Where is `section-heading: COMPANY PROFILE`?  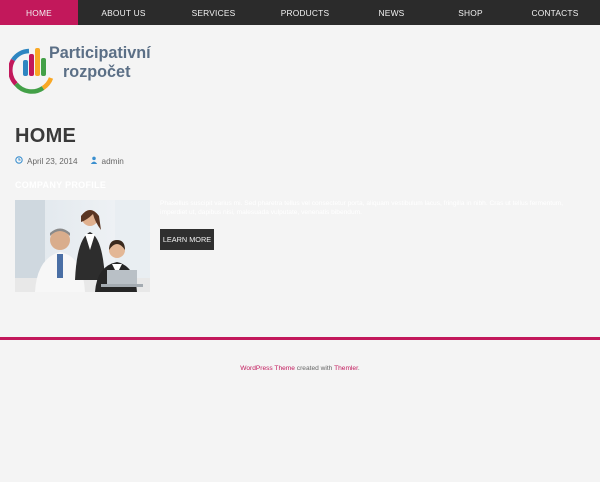
section-heading: COMPANY PROFILE is located at coordinates (61, 185).